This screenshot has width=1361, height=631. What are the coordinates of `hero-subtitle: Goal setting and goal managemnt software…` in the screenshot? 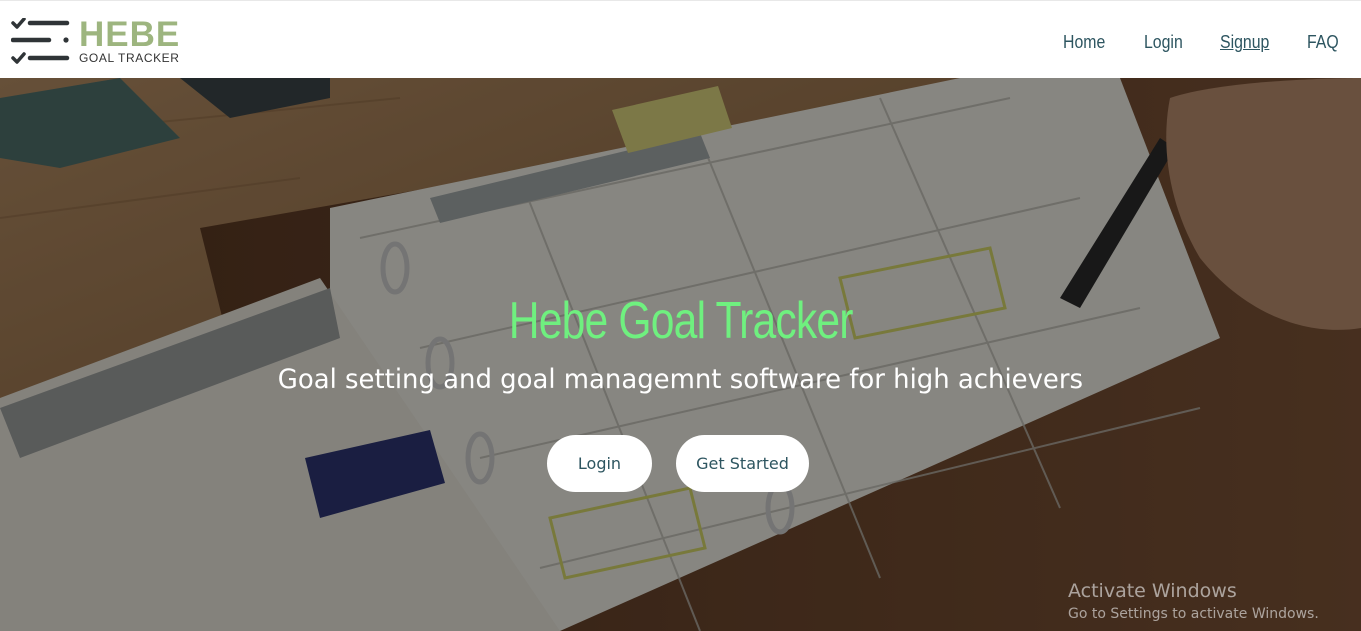 It's located at (680, 379).